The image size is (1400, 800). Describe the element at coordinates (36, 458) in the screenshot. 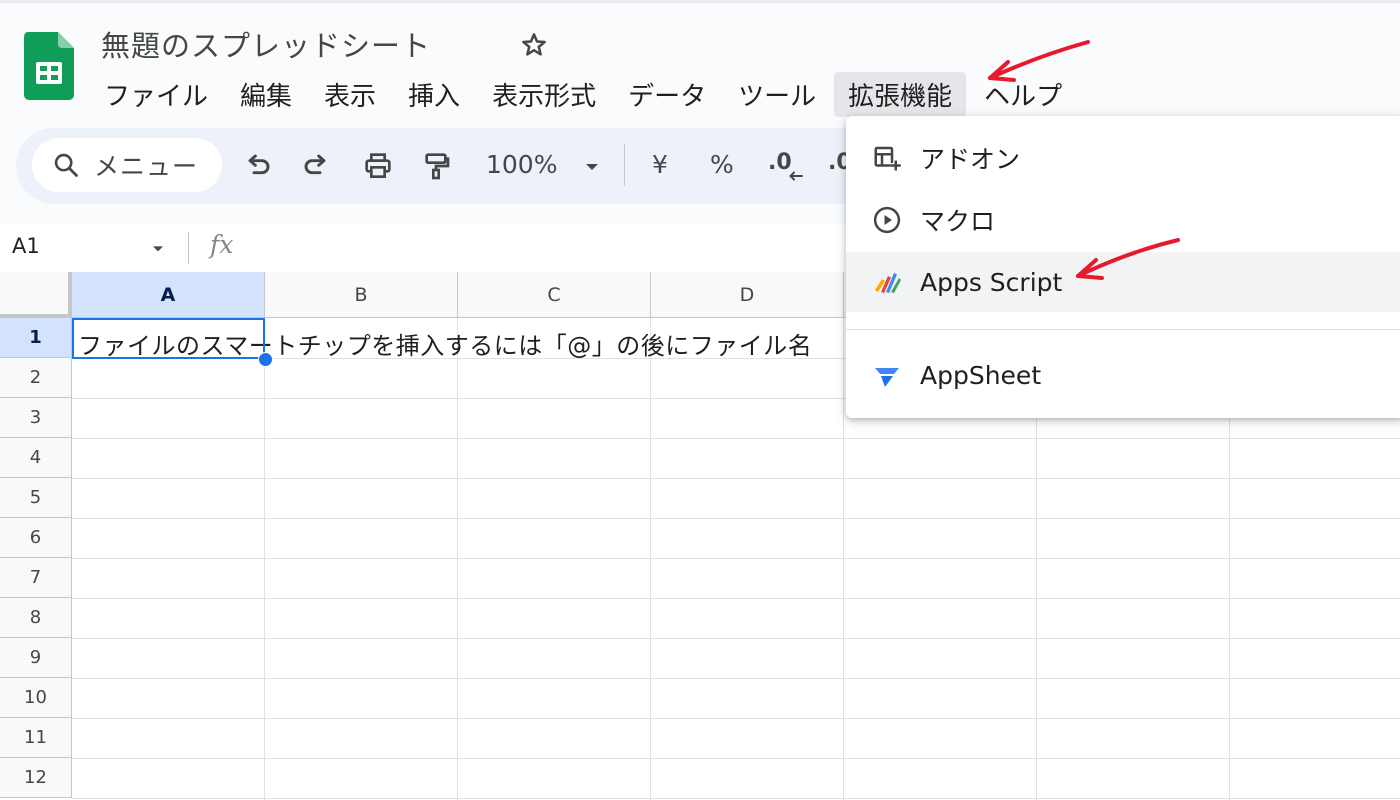

I see `row-header-4: 4` at that location.